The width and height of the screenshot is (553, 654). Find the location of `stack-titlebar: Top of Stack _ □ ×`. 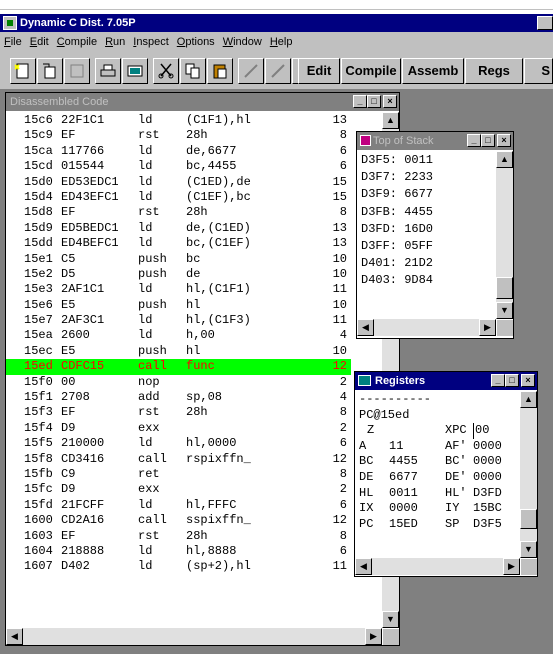

stack-titlebar: Top of Stack _ □ × is located at coordinates (435, 141).